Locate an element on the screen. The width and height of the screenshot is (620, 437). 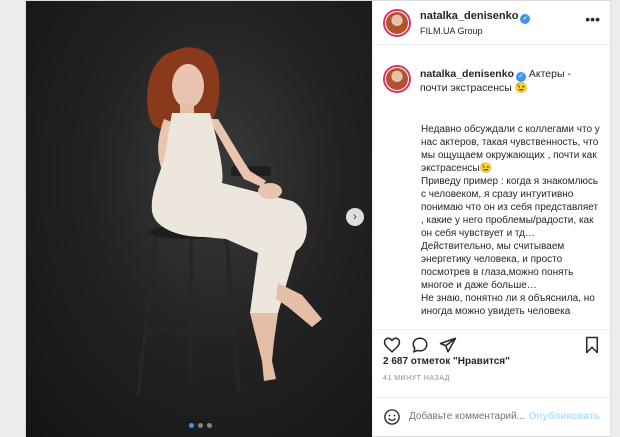
next-photo-button: › is located at coordinates (355, 217).